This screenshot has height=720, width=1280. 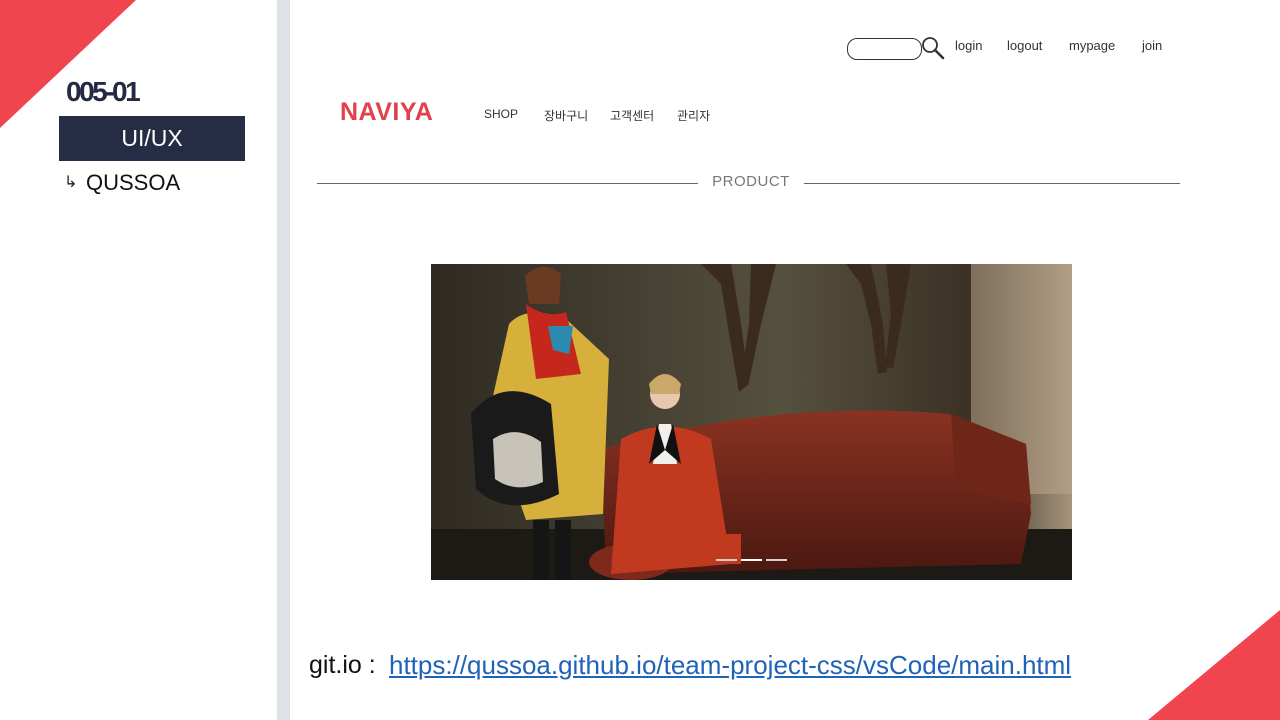 I want to click on mypage-link: mypage, so click(x=1092, y=45).